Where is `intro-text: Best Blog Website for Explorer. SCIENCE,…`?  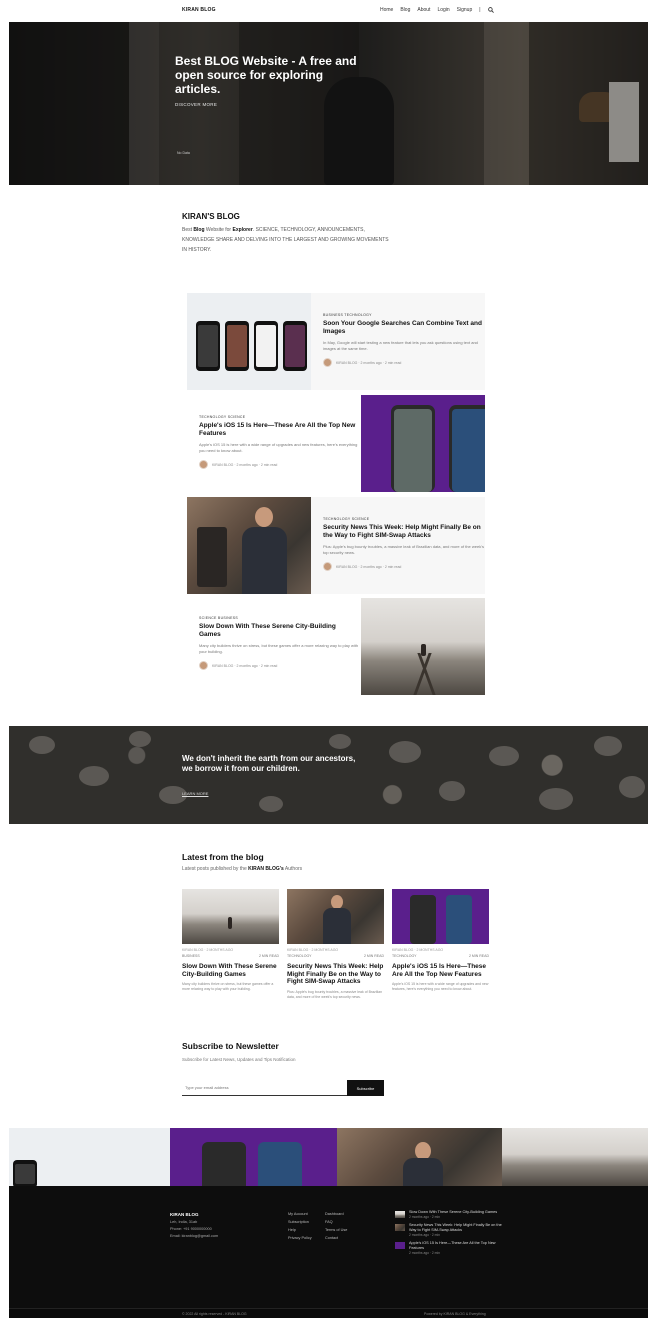
intro-text: Best Blog Website for Explorer. SCIENCE,… is located at coordinates (285, 240).